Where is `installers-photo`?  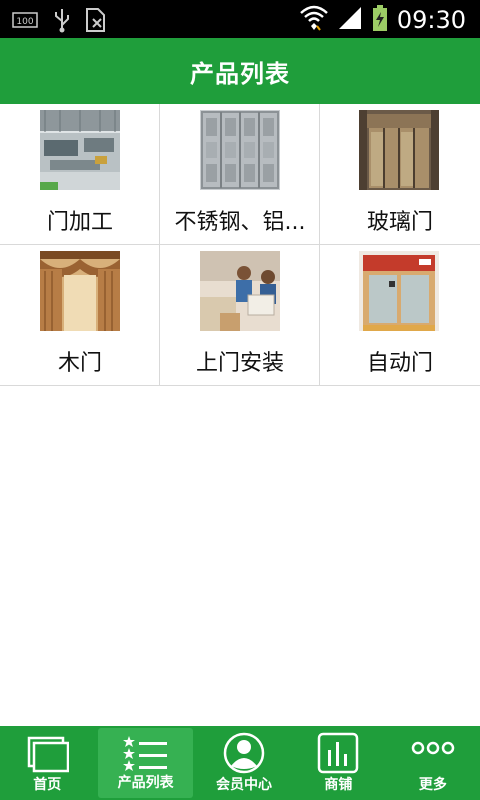
installers-photo is located at coordinates (240, 291).